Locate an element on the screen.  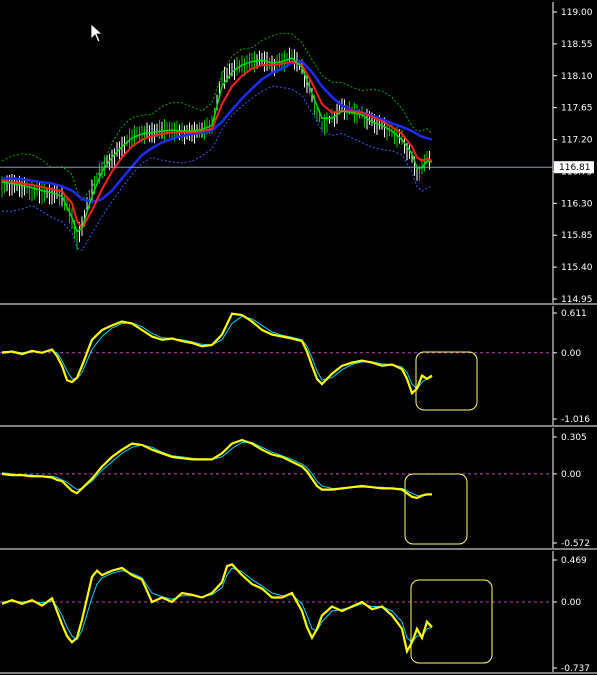
tick-label: 118.55 is located at coordinates (577, 45).